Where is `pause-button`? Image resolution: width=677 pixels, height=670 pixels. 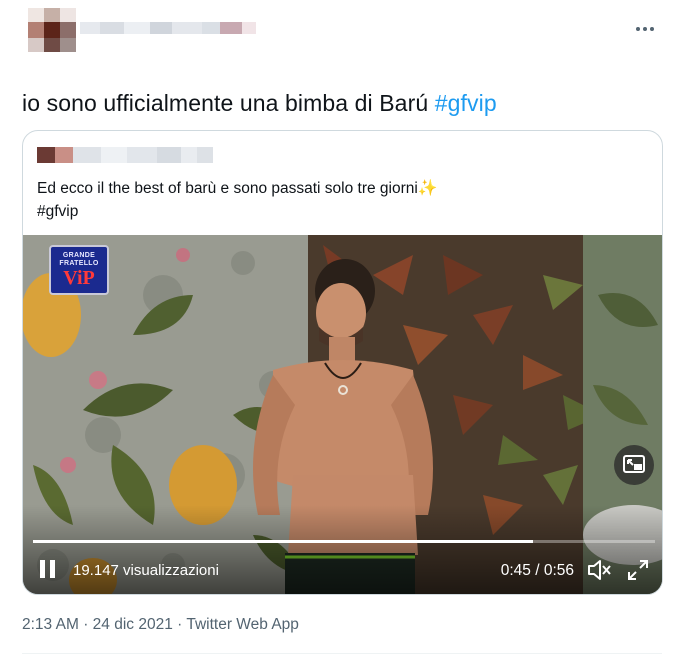
pause-button is located at coordinates (48, 570).